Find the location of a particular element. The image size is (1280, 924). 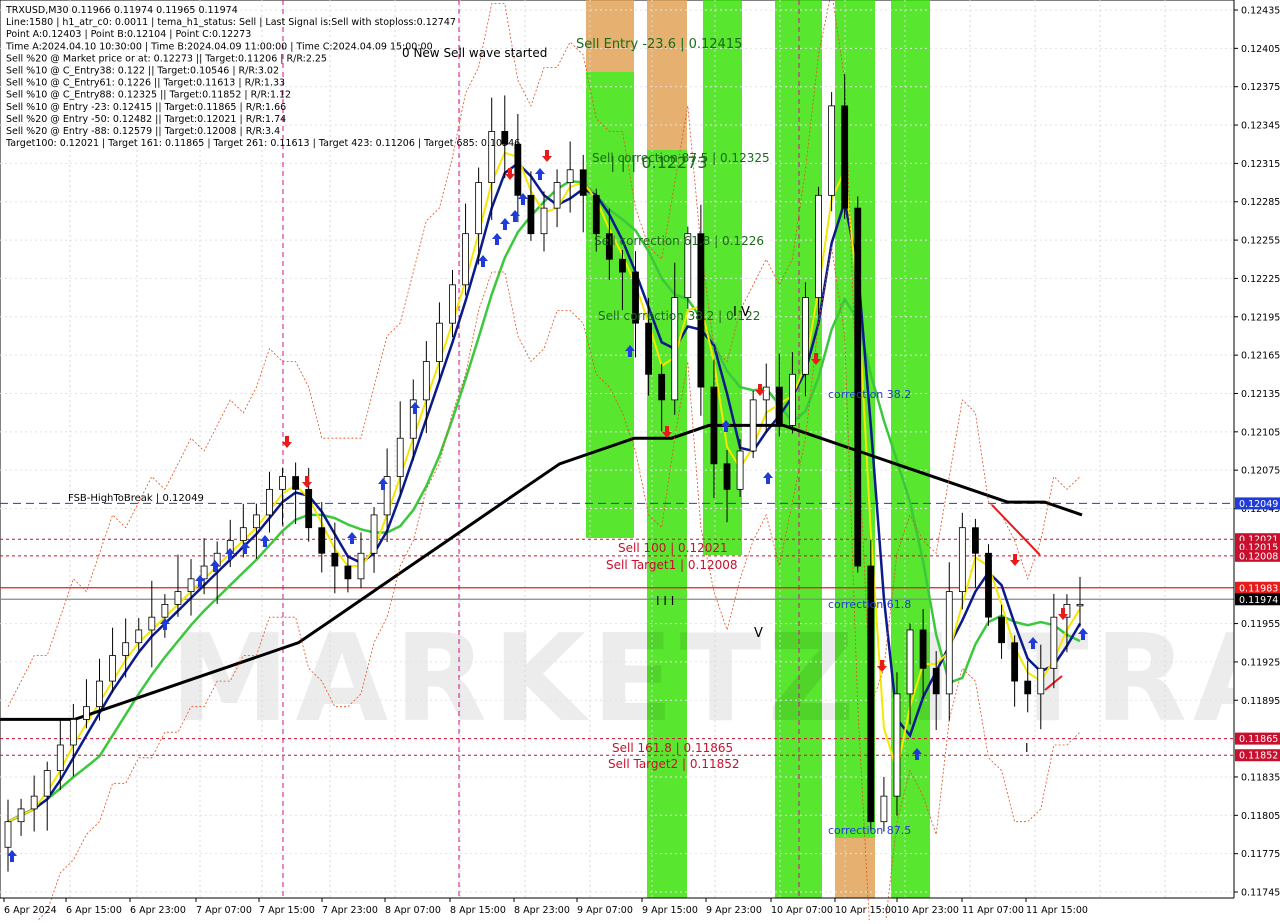

y-tick-label-9: 0.12165 is located at coordinates (1260, 356).